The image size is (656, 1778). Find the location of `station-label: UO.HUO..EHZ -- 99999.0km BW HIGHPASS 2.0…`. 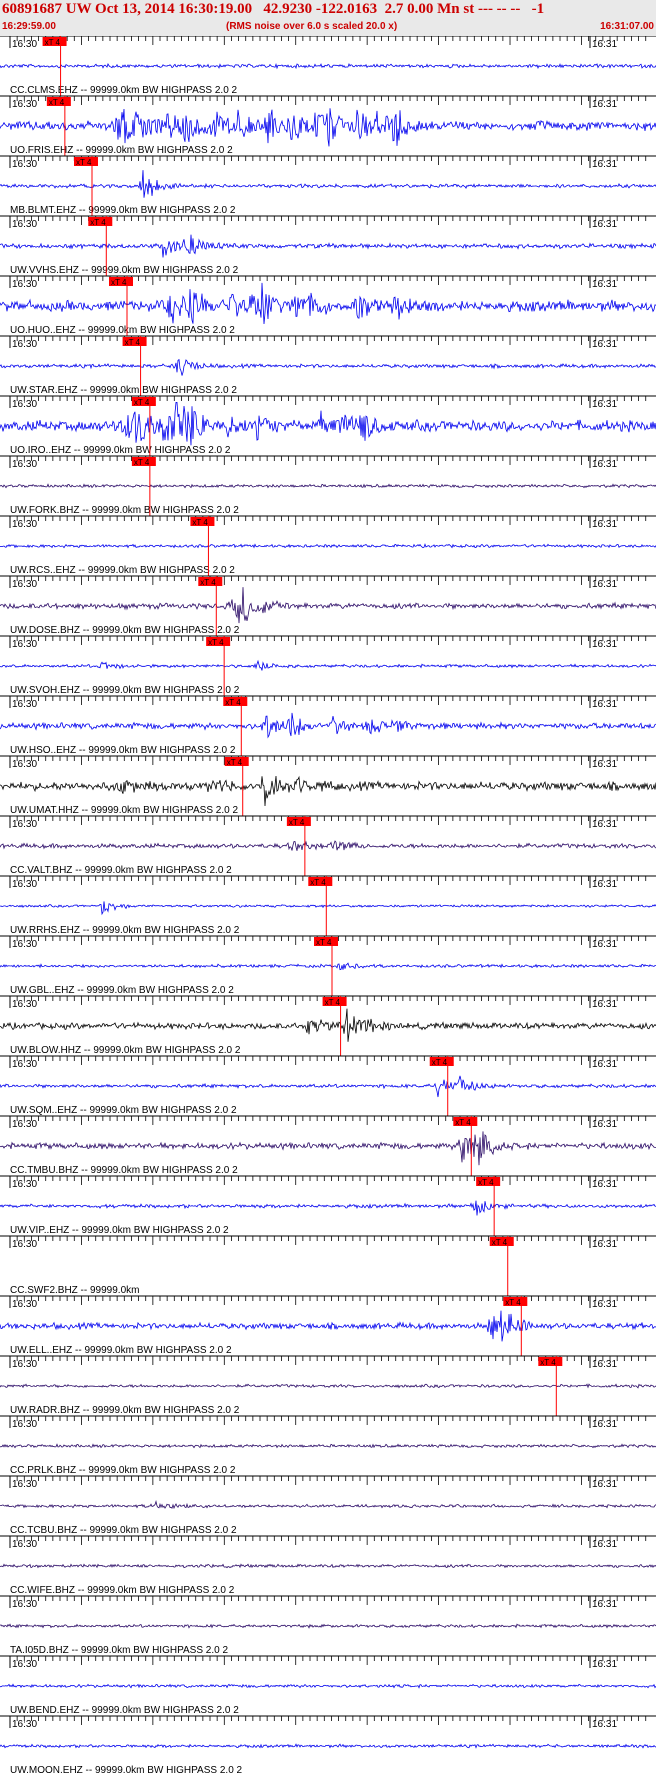

station-label: UO.HUO..EHZ -- 99999.0km BW HIGHPASS 2.0… is located at coordinates (122, 330).